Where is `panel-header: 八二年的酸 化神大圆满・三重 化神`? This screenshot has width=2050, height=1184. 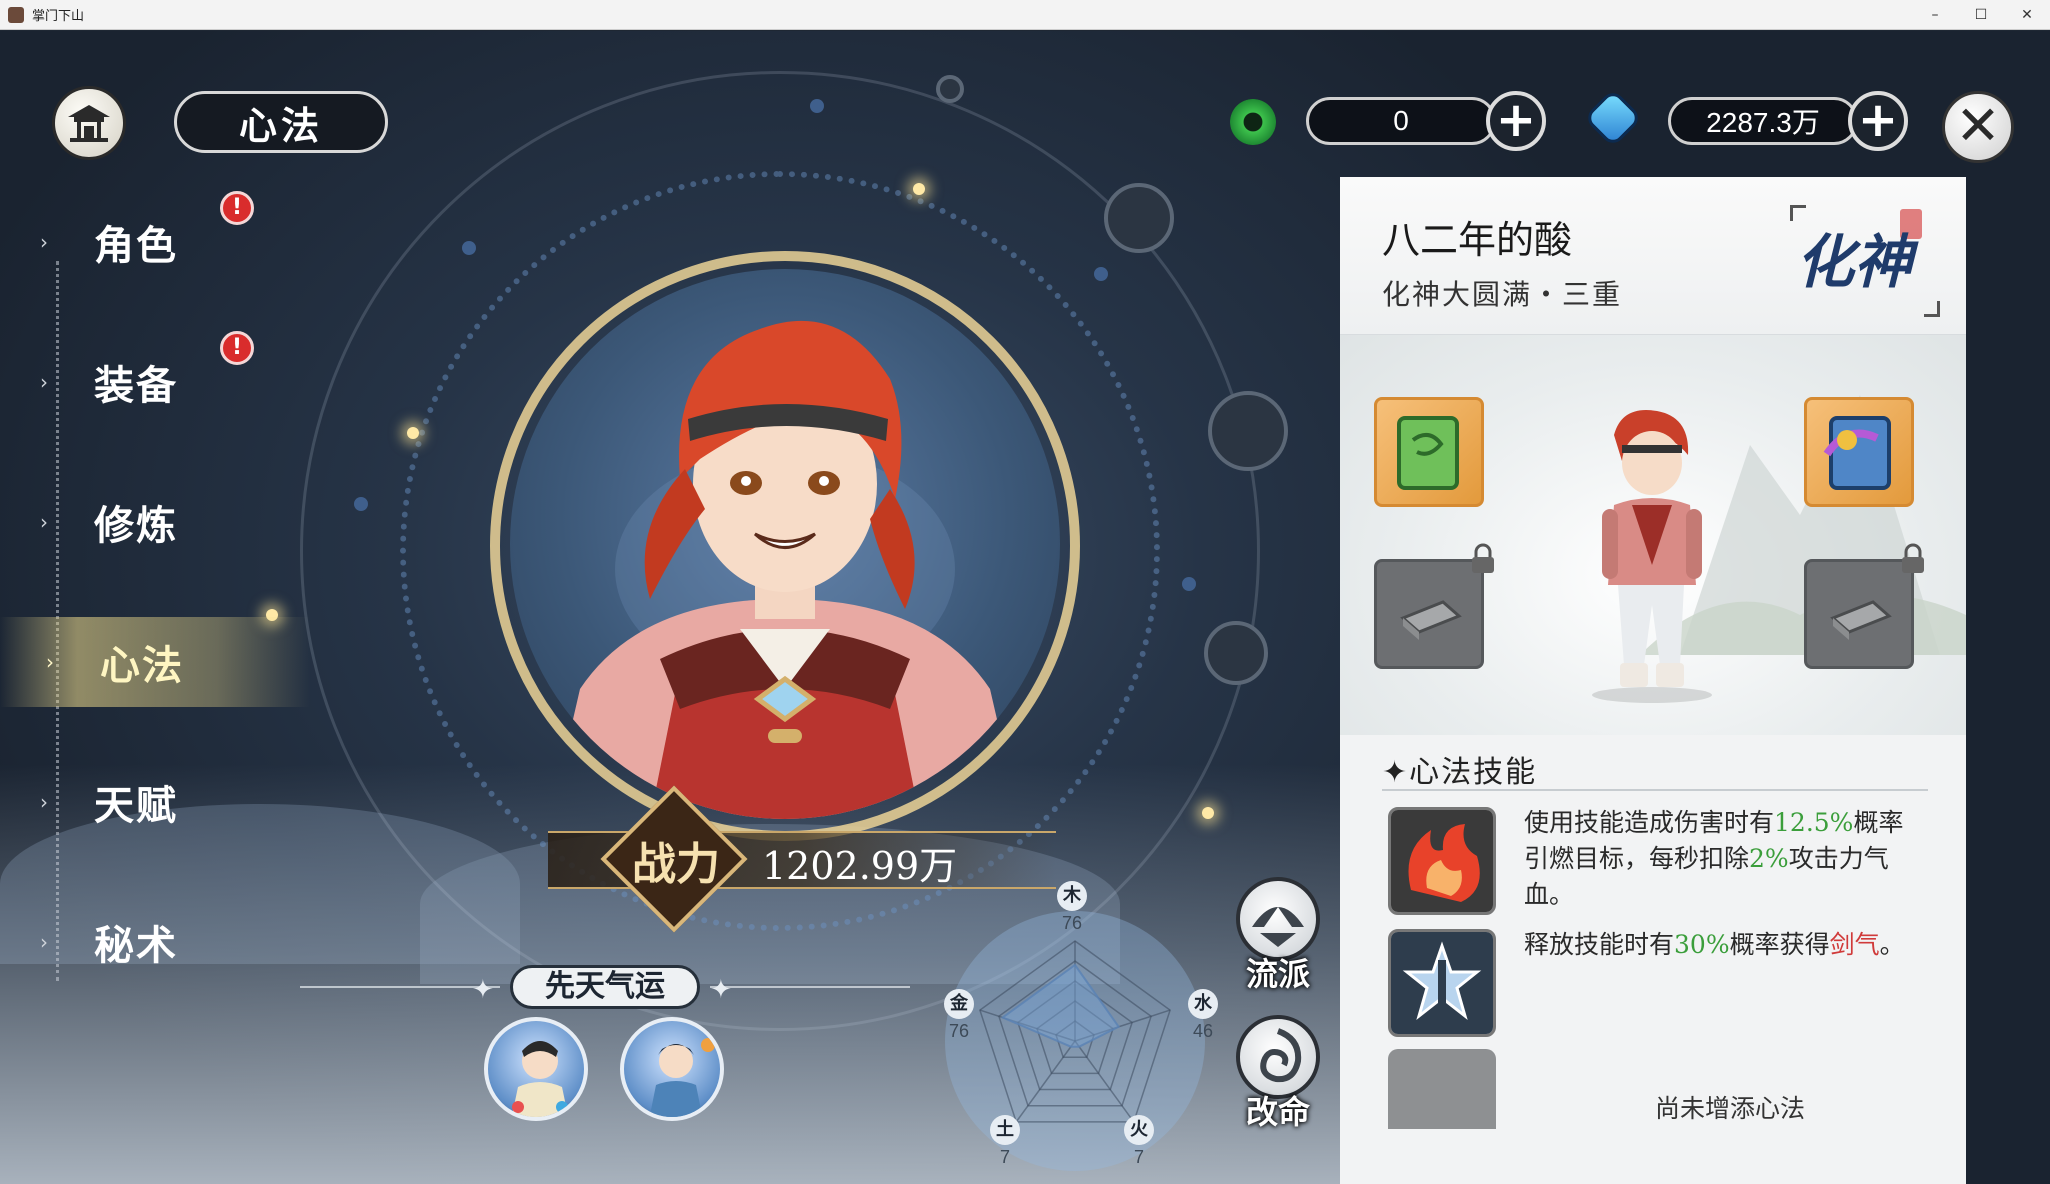 panel-header: 八二年的酸 化神大圆满・三重 化神 is located at coordinates (1653, 256).